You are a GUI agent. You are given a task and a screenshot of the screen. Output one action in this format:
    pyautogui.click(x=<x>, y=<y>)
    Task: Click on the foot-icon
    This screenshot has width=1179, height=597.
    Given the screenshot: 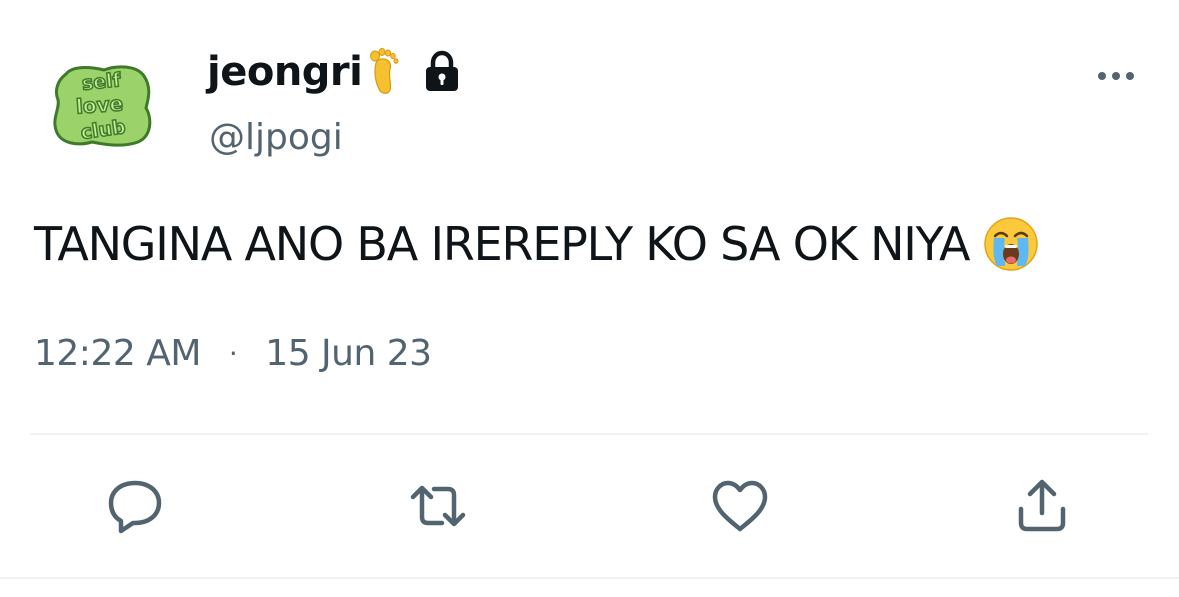 What is the action you would take?
    pyautogui.click(x=384, y=71)
    